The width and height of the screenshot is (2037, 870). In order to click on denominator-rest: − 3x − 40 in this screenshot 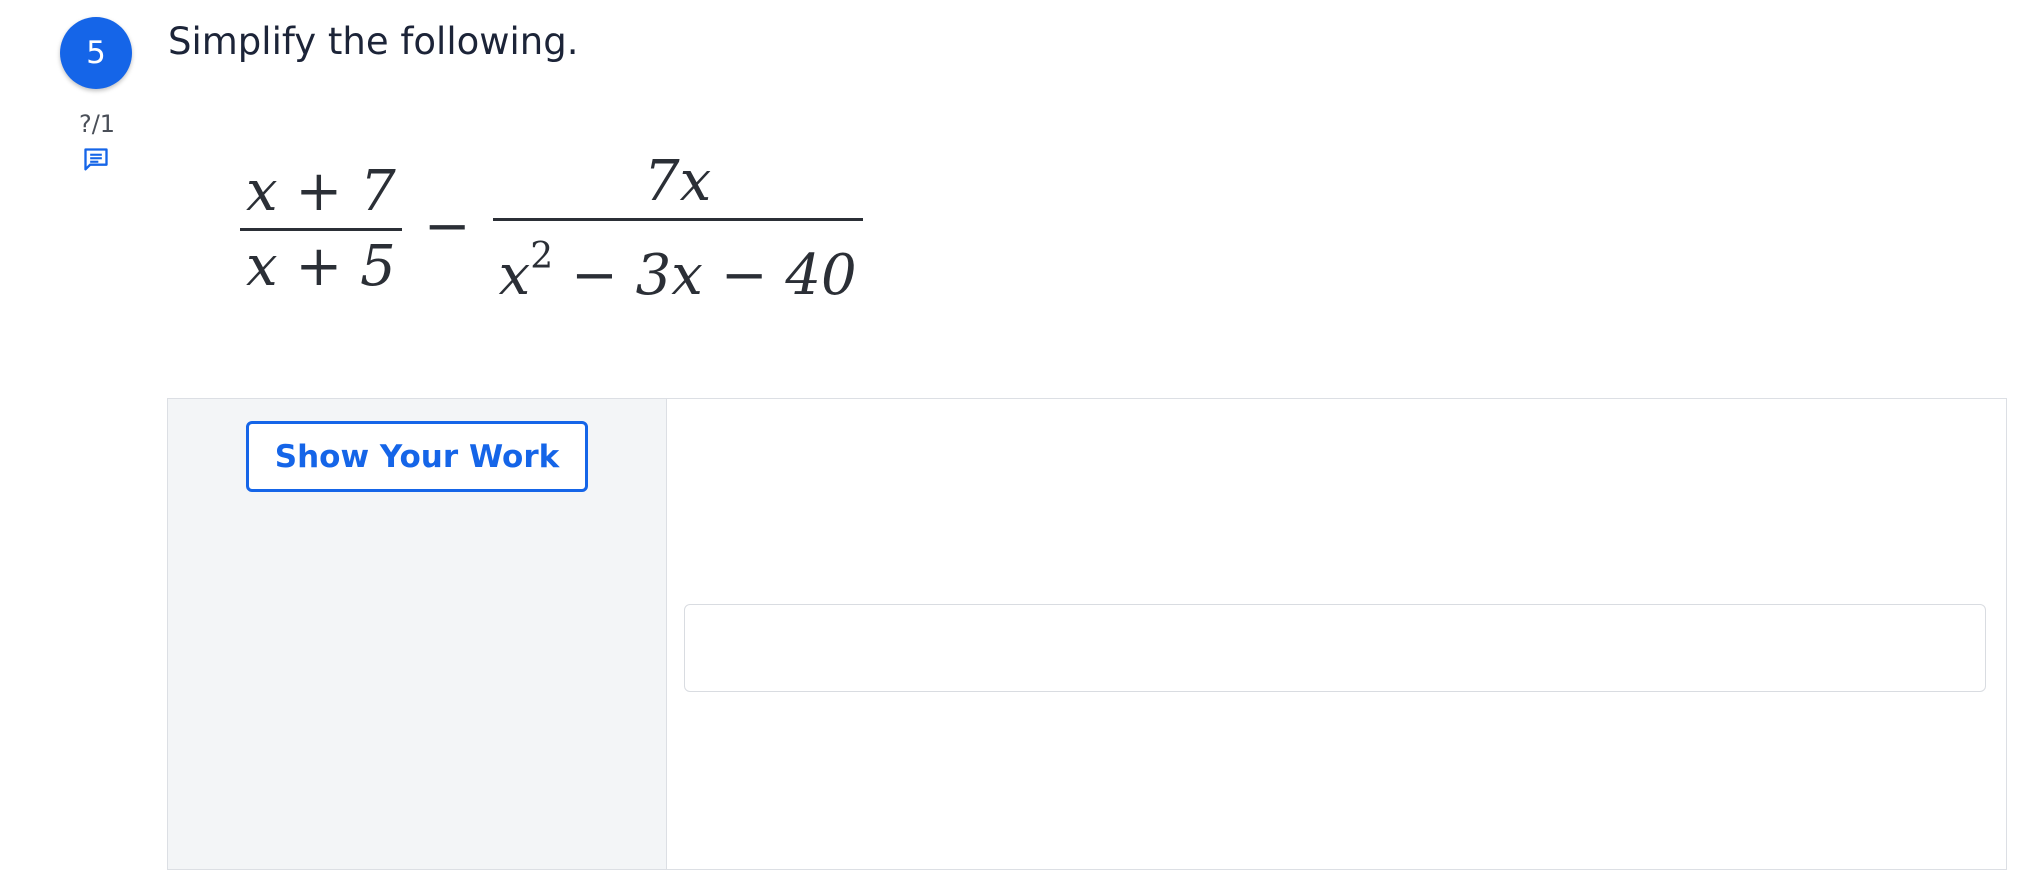, I will do `click(705, 275)`.